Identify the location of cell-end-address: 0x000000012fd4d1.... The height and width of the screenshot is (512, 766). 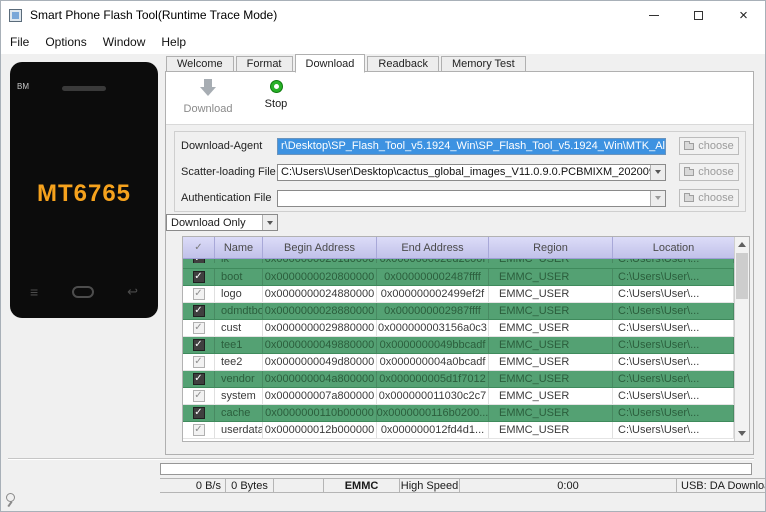
(433, 430).